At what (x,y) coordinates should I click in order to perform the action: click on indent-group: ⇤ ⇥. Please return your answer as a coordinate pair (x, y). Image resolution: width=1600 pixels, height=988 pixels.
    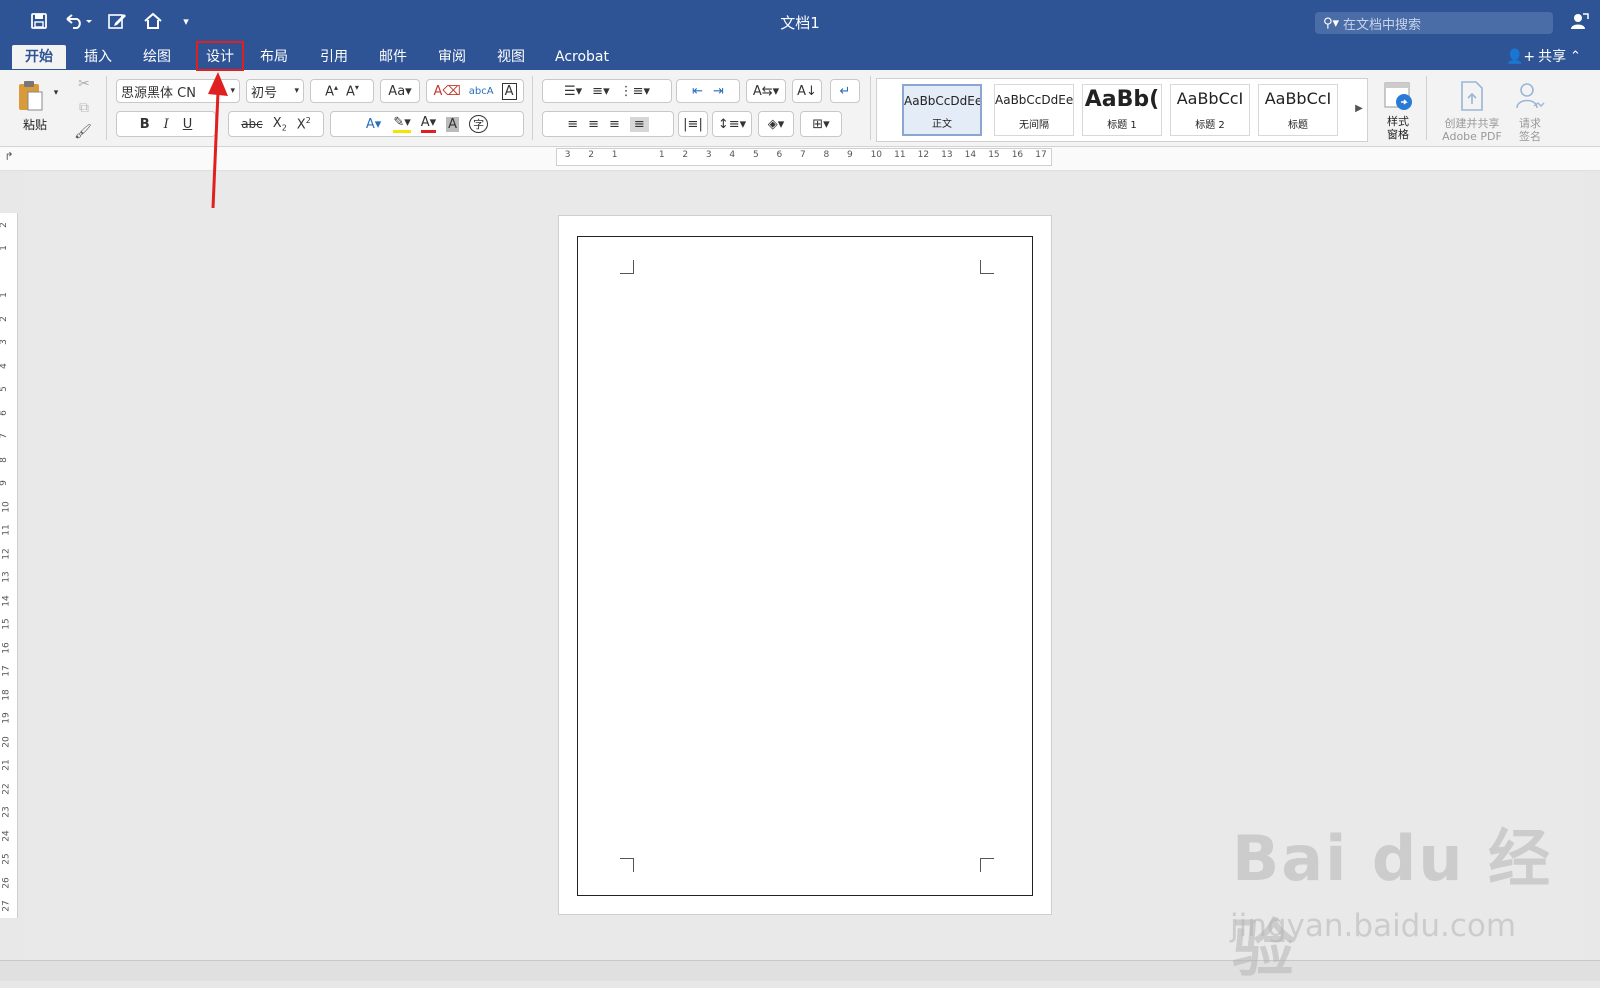
    Looking at the image, I should click on (708, 91).